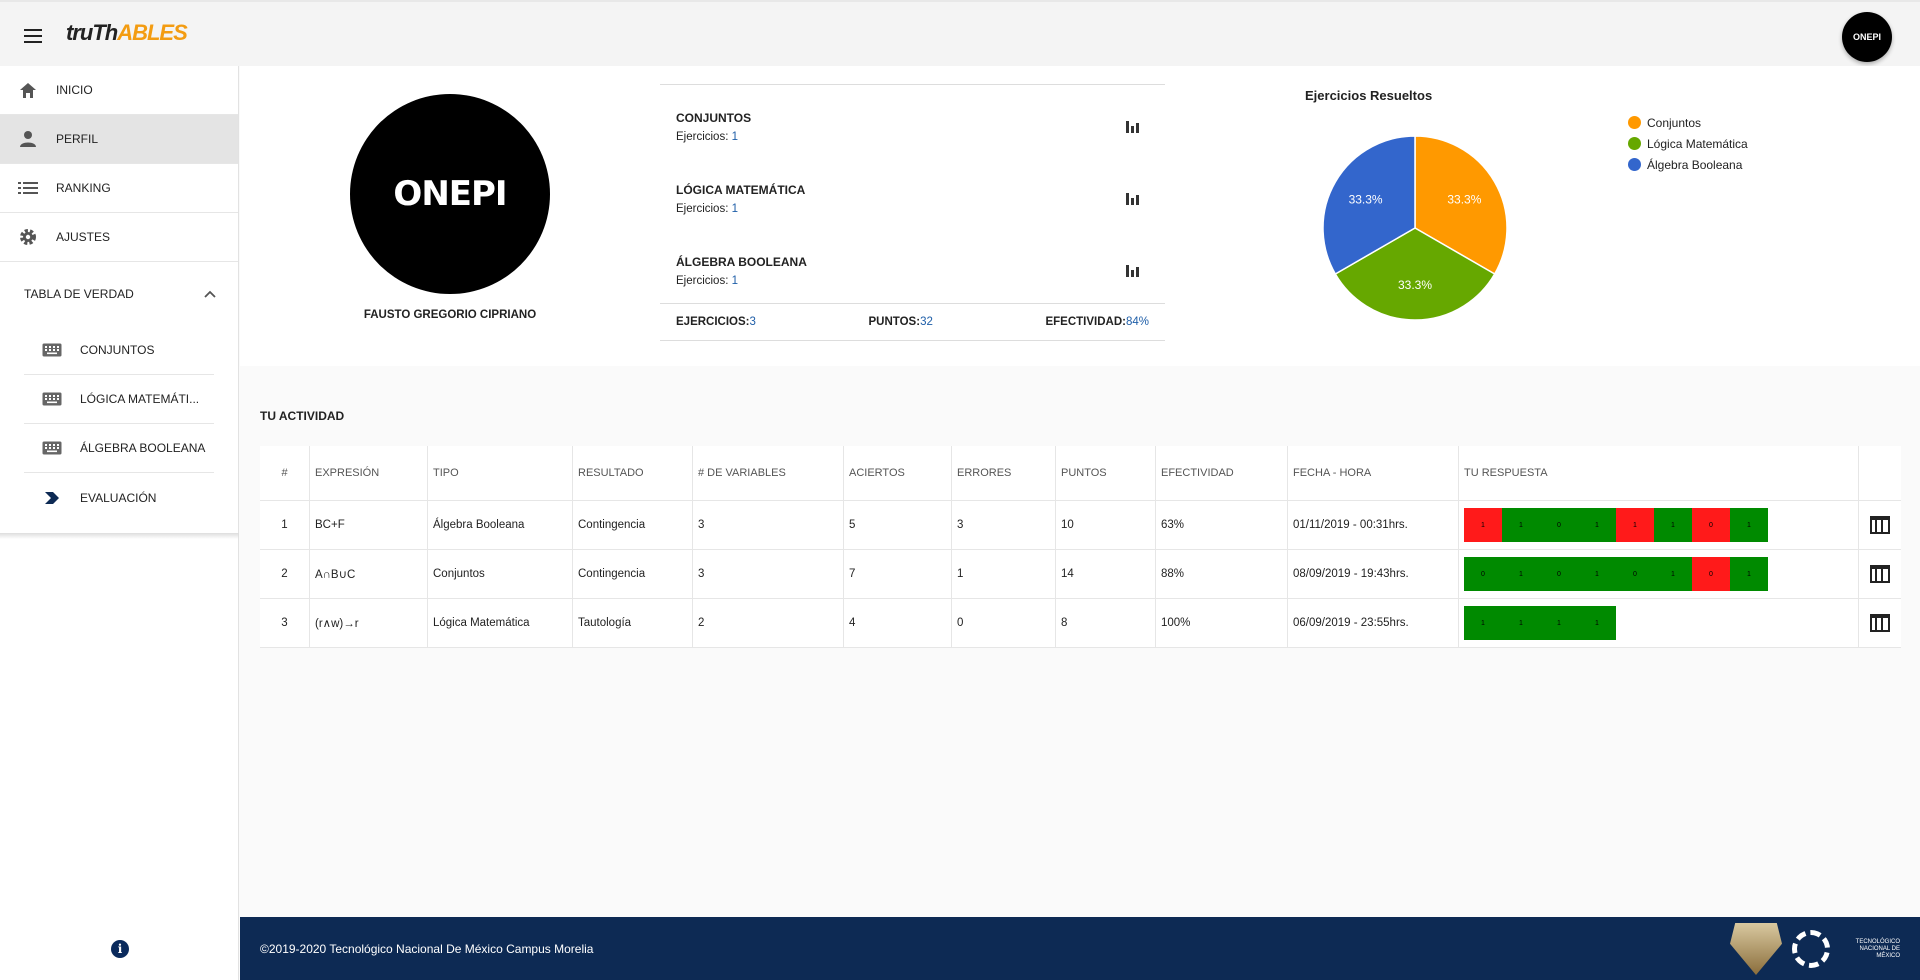 The image size is (1920, 980). What do you see at coordinates (285, 623) in the screenshot?
I see `table-cell-n: 3` at bounding box center [285, 623].